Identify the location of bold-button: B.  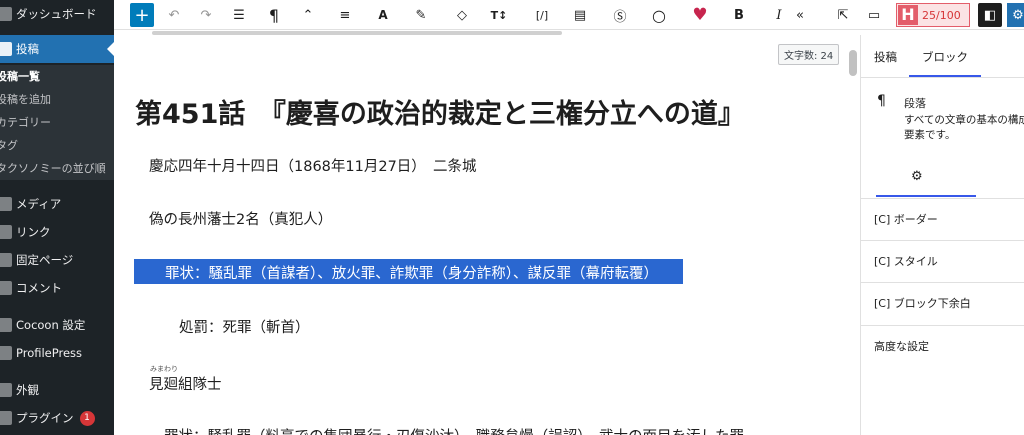
(739, 15).